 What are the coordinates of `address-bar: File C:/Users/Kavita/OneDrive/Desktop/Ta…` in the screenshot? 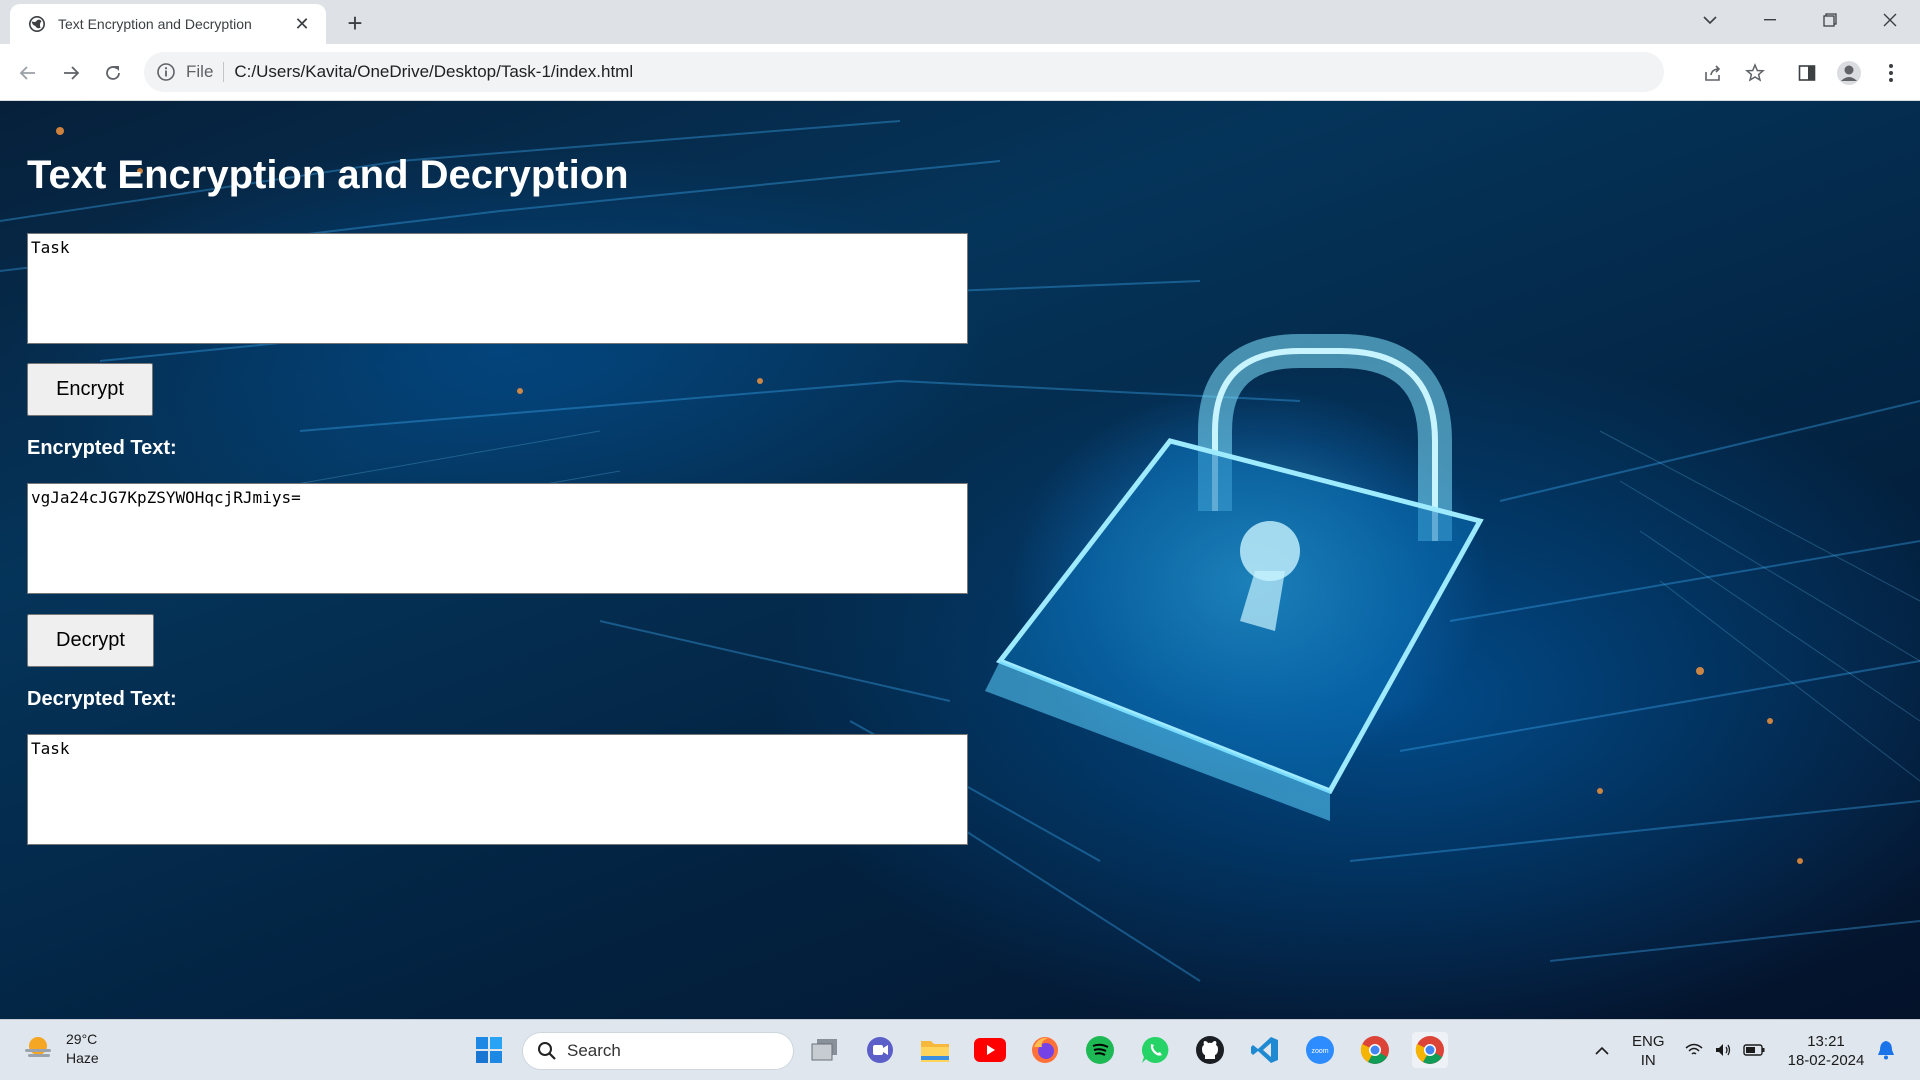 It's located at (904, 72).